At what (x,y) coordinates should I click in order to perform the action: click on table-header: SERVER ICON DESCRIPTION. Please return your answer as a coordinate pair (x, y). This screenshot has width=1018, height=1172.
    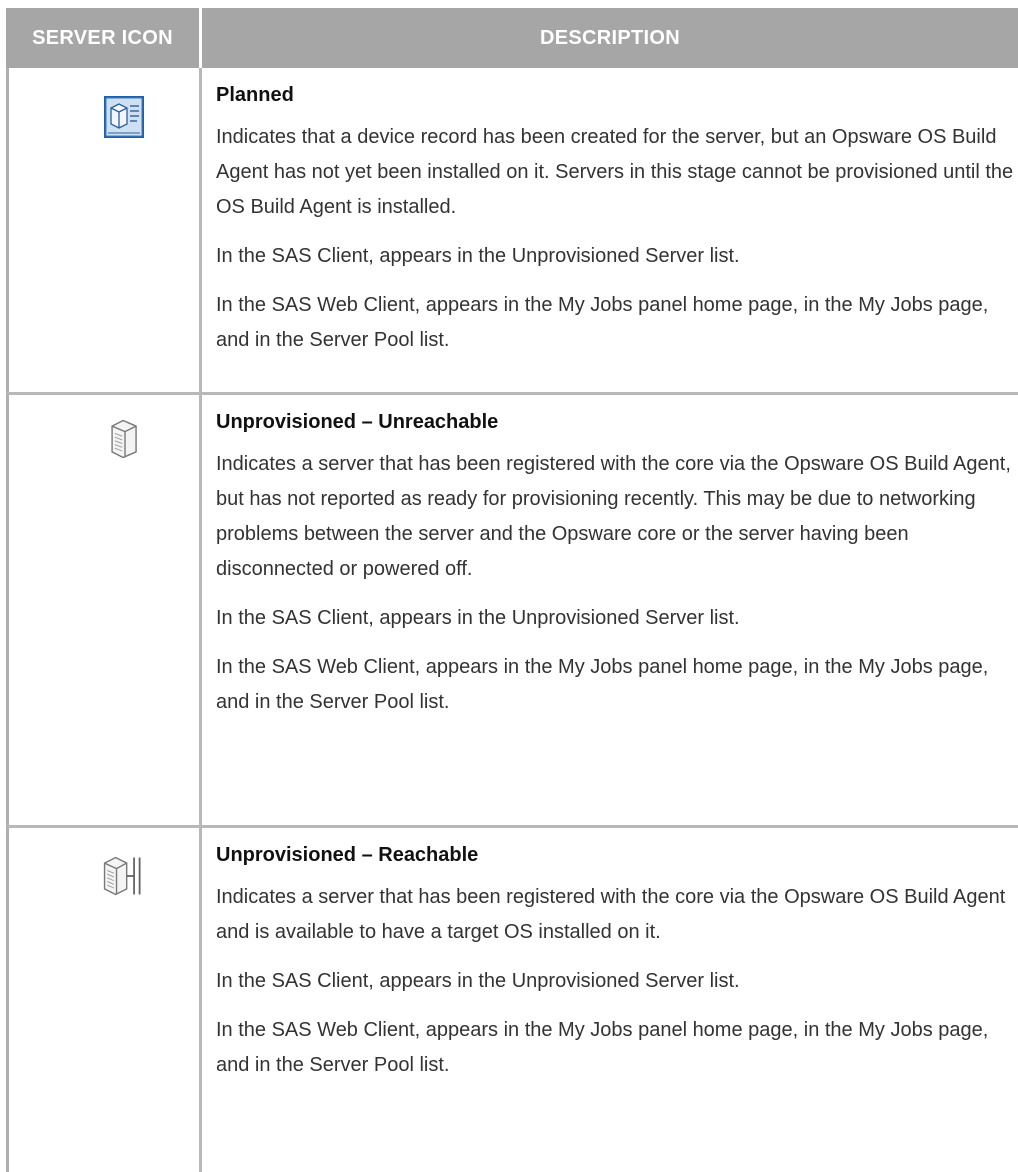
    Looking at the image, I should click on (512, 38).